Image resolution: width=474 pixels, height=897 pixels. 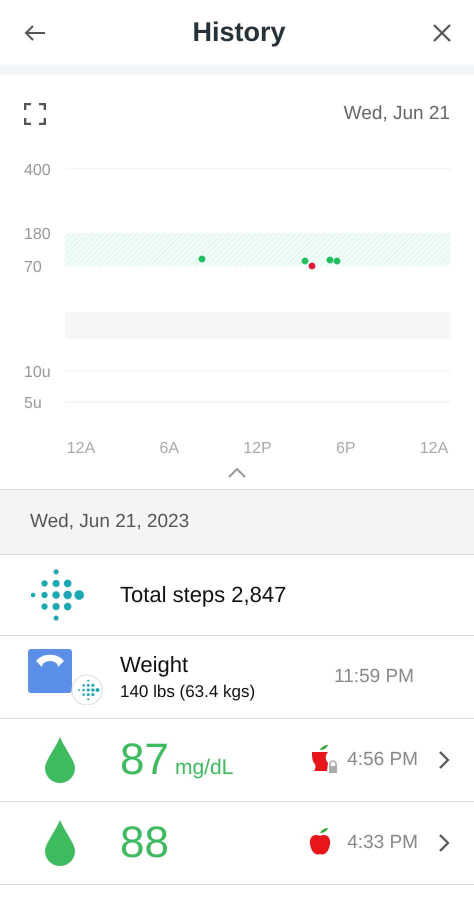 I want to click on steps-total: Total steps 2,847, so click(x=204, y=595).